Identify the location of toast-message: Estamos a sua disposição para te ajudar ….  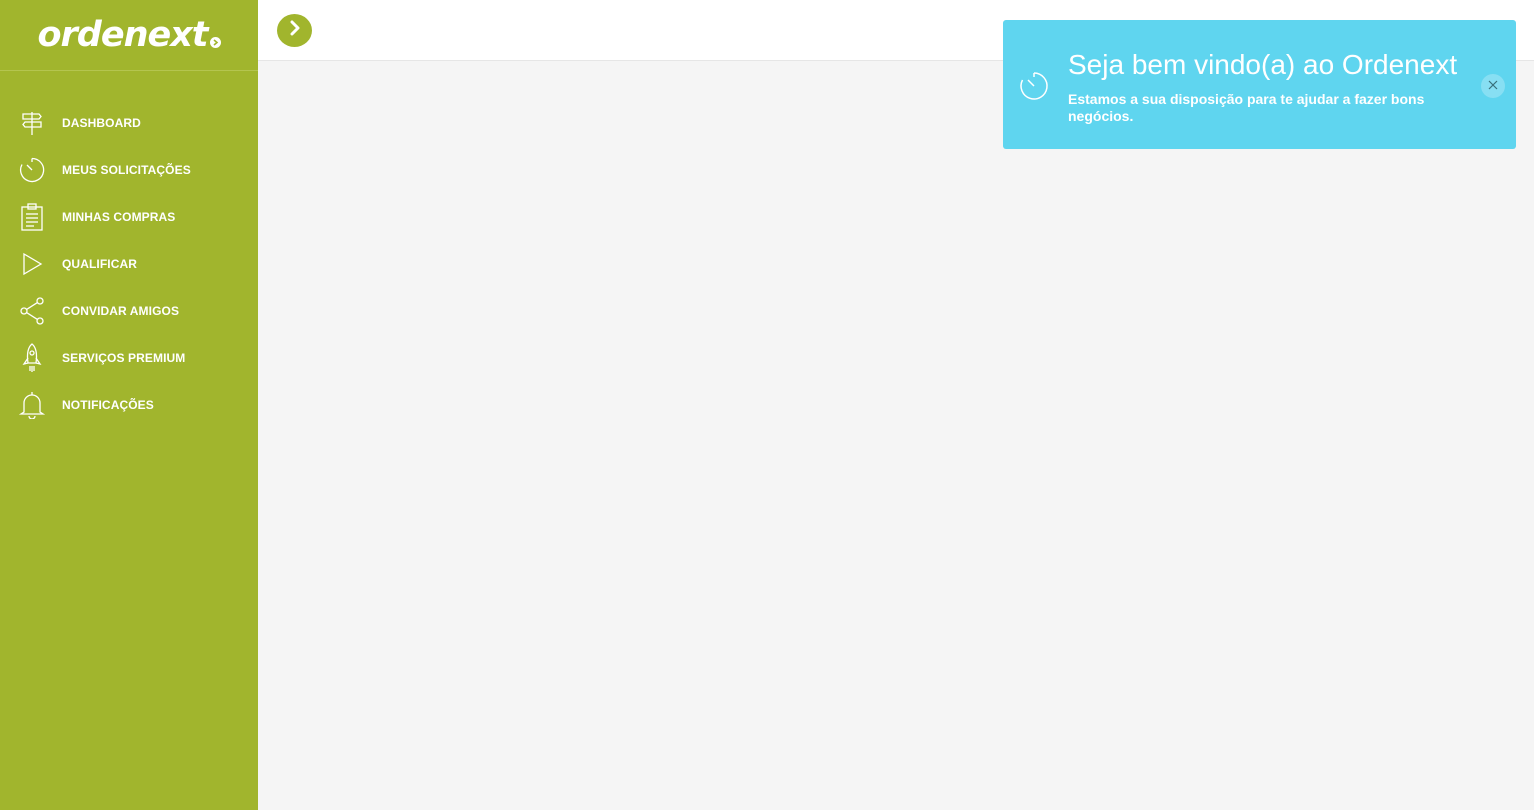
(1246, 107).